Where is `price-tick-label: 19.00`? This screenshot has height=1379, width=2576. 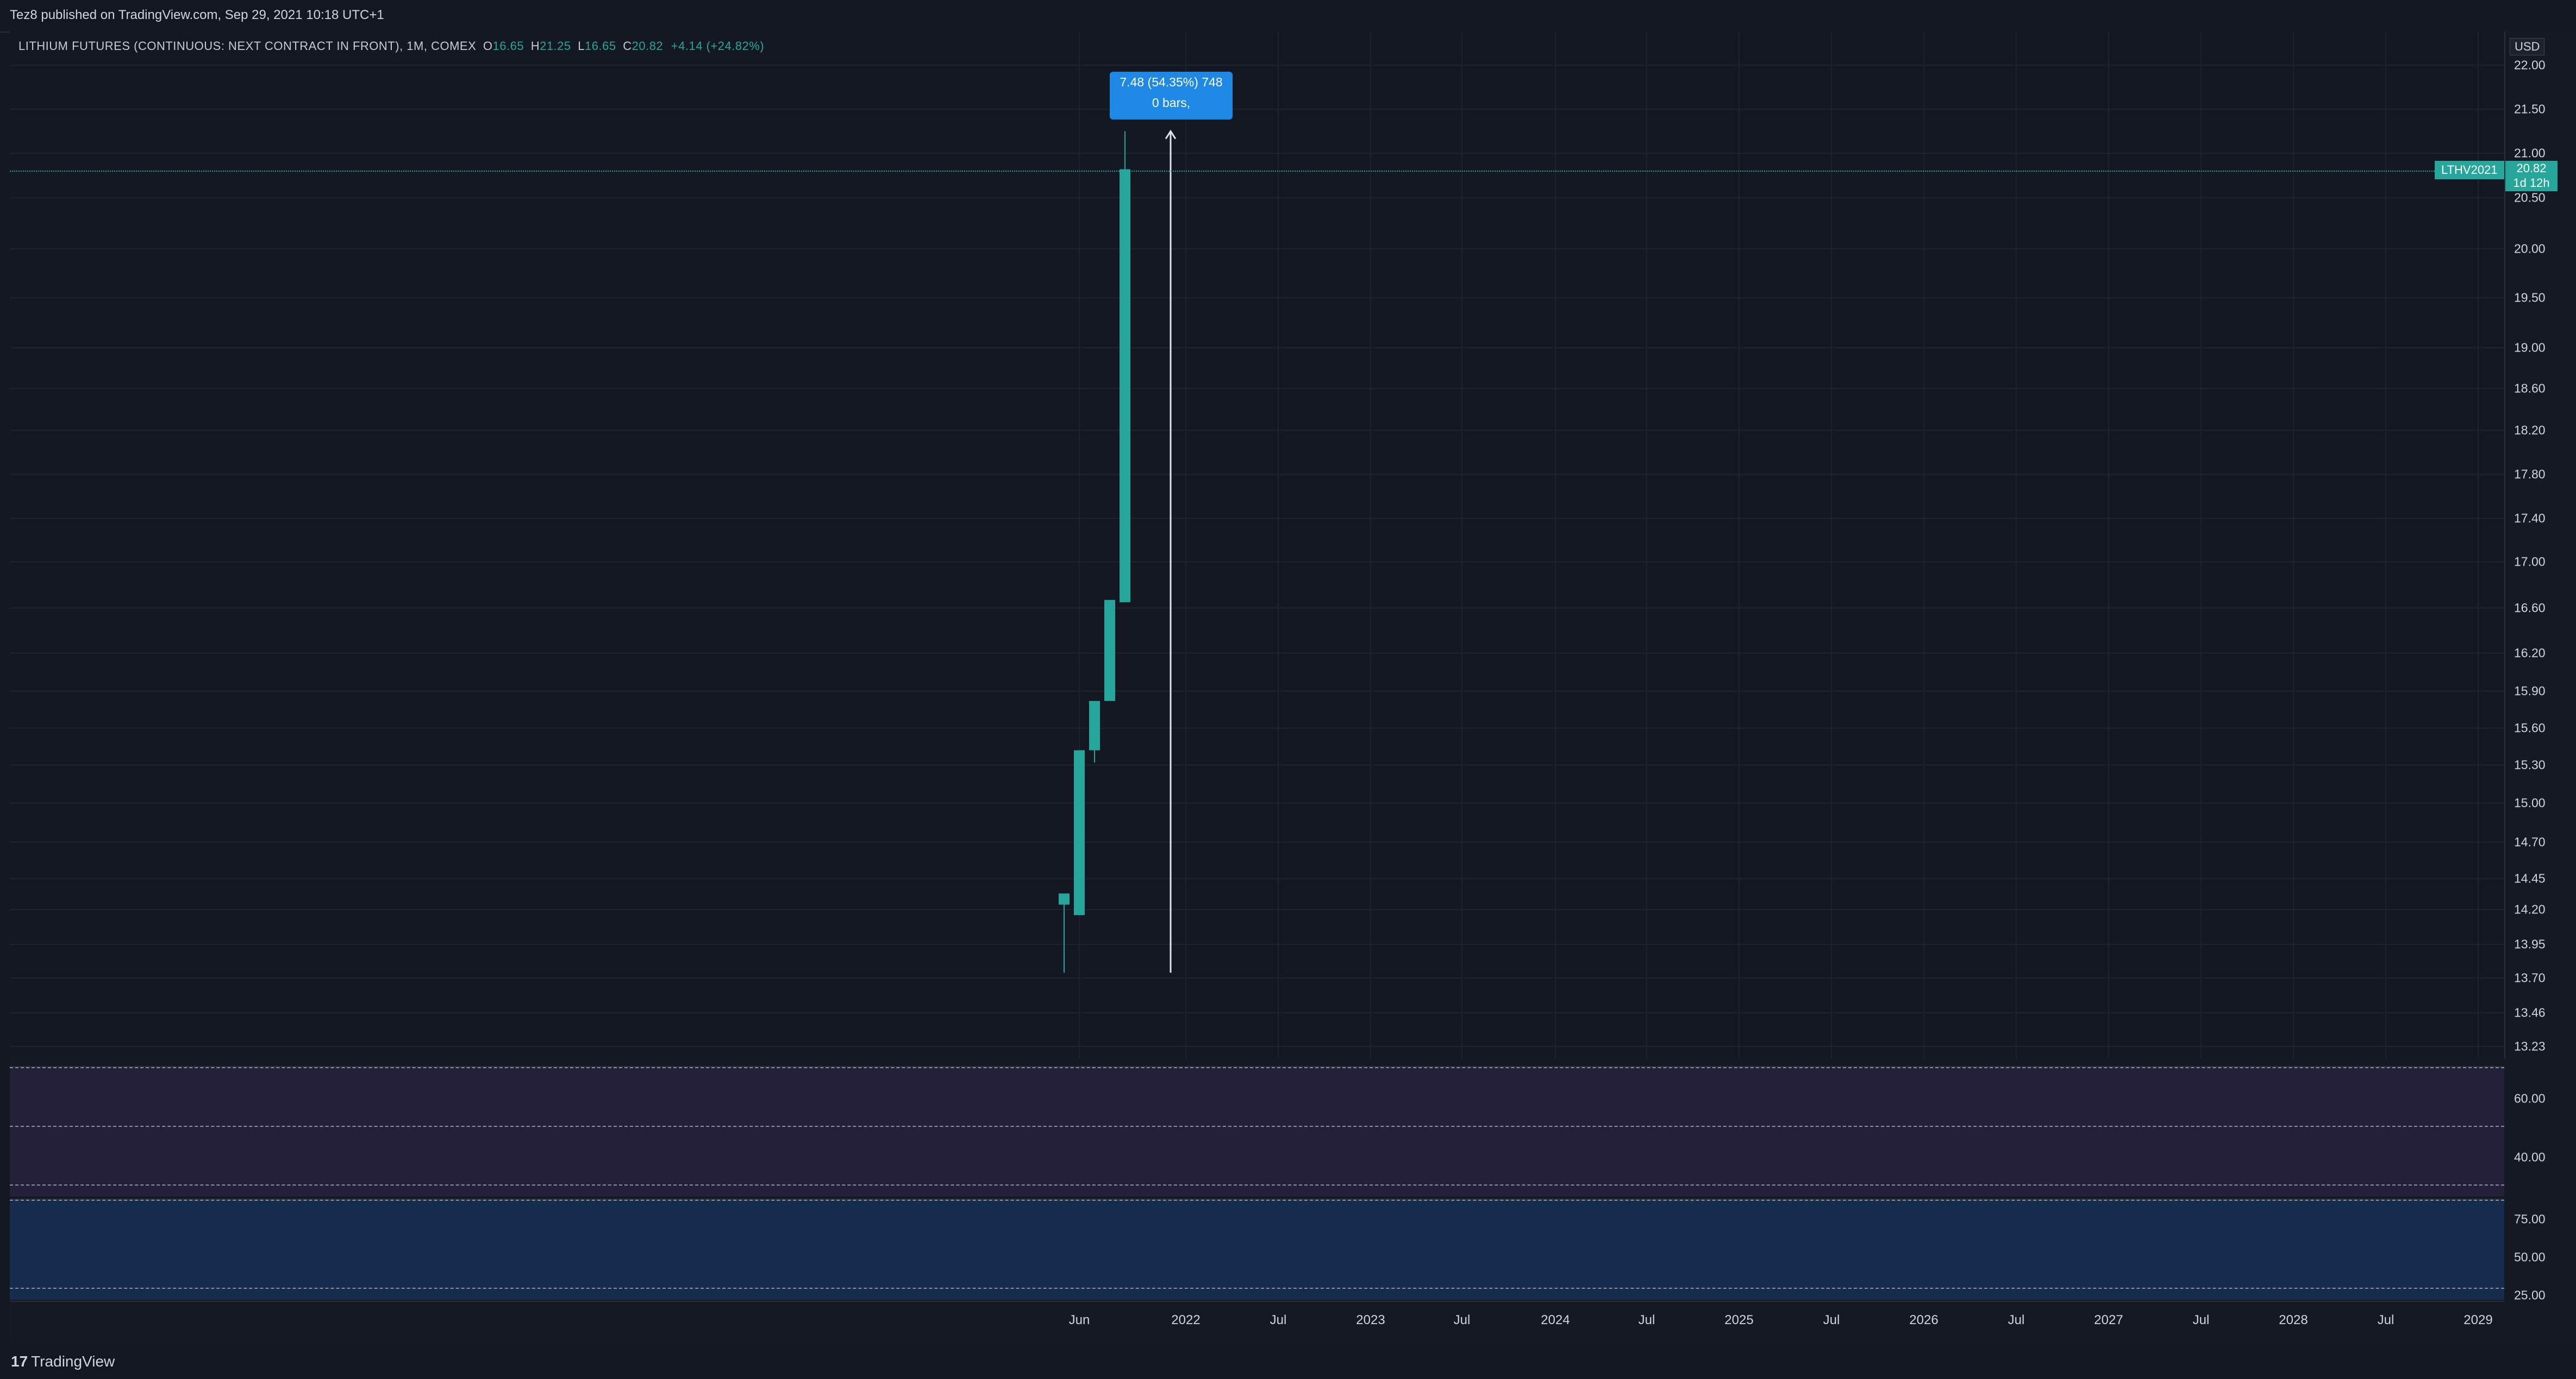 price-tick-label: 19.00 is located at coordinates (2530, 347).